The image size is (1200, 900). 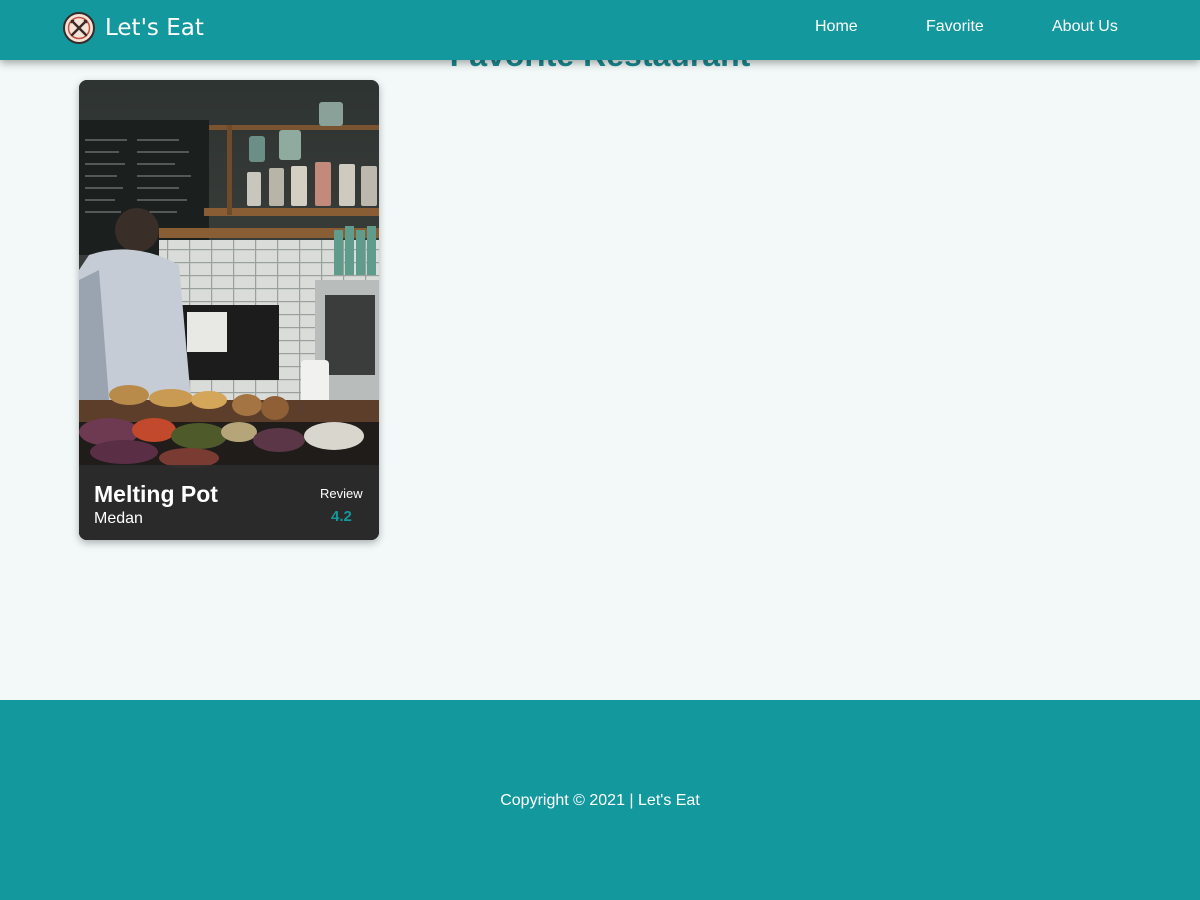 I want to click on restaurant-name: Melting Pot, so click(x=156, y=494).